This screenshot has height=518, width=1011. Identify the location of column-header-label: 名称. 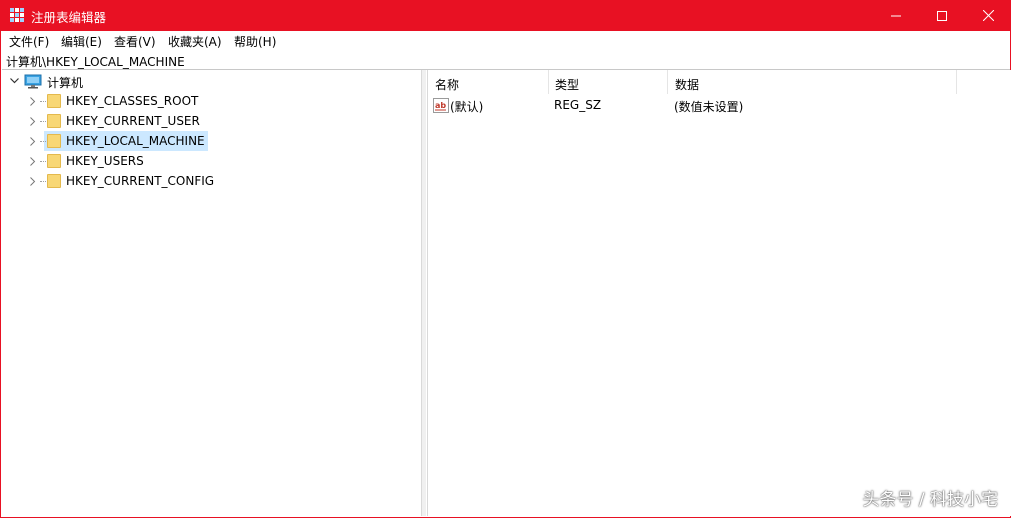
(447, 85).